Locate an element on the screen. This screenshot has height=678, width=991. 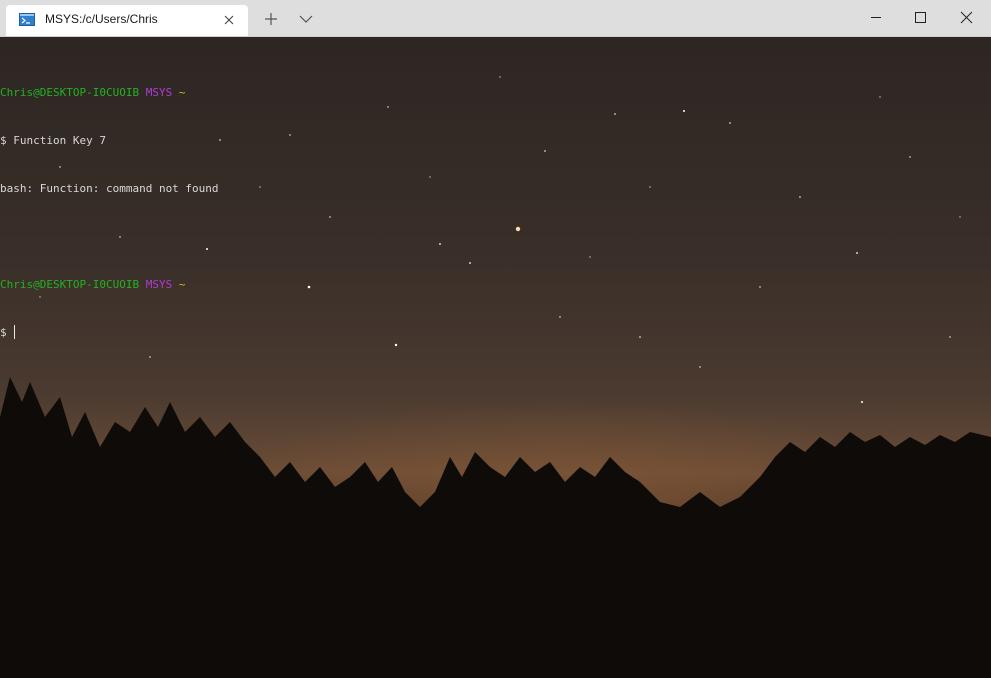
command-text: Function Key 7 is located at coordinates (59, 140).